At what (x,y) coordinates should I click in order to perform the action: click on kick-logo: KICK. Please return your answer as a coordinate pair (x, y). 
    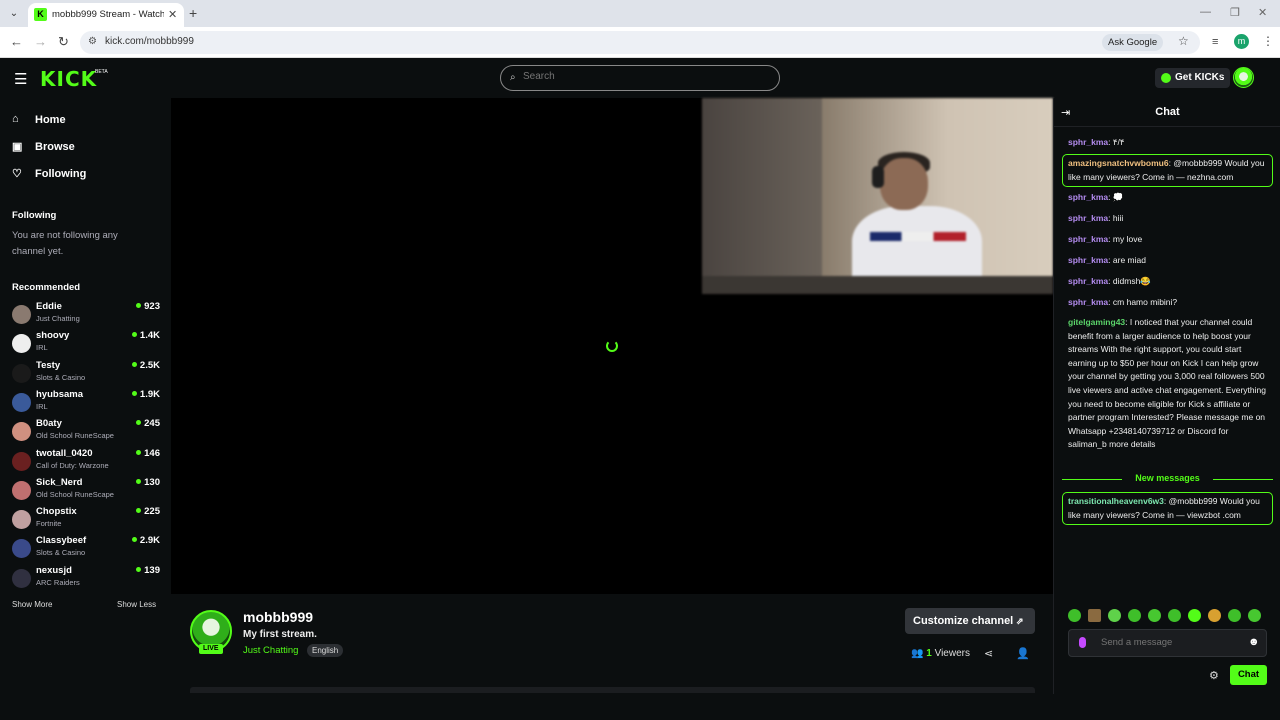
    Looking at the image, I should click on (68, 79).